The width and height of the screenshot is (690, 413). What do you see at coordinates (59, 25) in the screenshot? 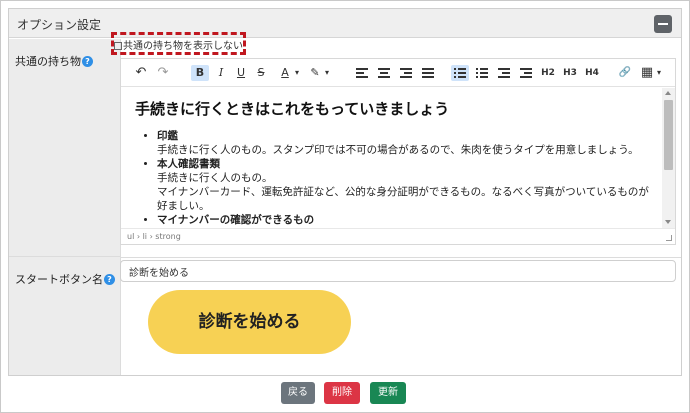
I see `panel-title: オプション設定` at bounding box center [59, 25].